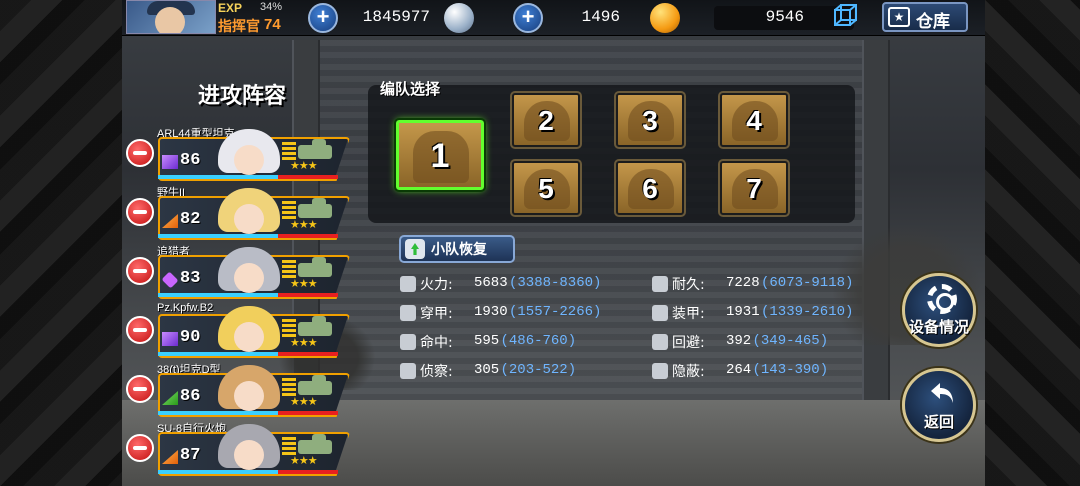 This screenshot has width=1080, height=486. What do you see at coordinates (396, 17) in the screenshot?
I see `silver-amount: 1845977` at bounding box center [396, 17].